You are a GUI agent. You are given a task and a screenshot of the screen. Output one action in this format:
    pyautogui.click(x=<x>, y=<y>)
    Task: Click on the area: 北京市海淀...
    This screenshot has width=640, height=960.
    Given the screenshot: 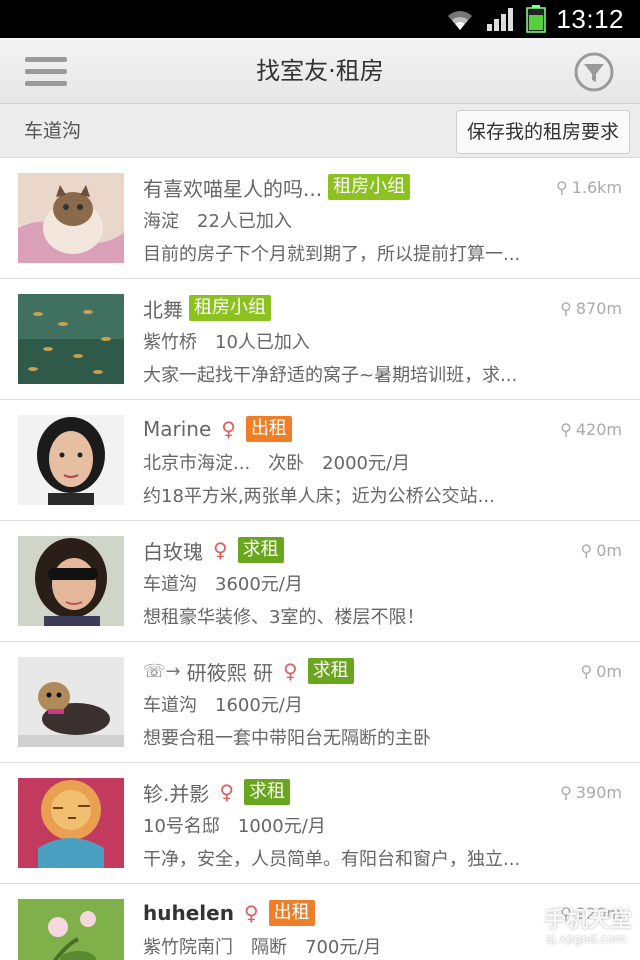 What is the action you would take?
    pyautogui.click(x=197, y=463)
    